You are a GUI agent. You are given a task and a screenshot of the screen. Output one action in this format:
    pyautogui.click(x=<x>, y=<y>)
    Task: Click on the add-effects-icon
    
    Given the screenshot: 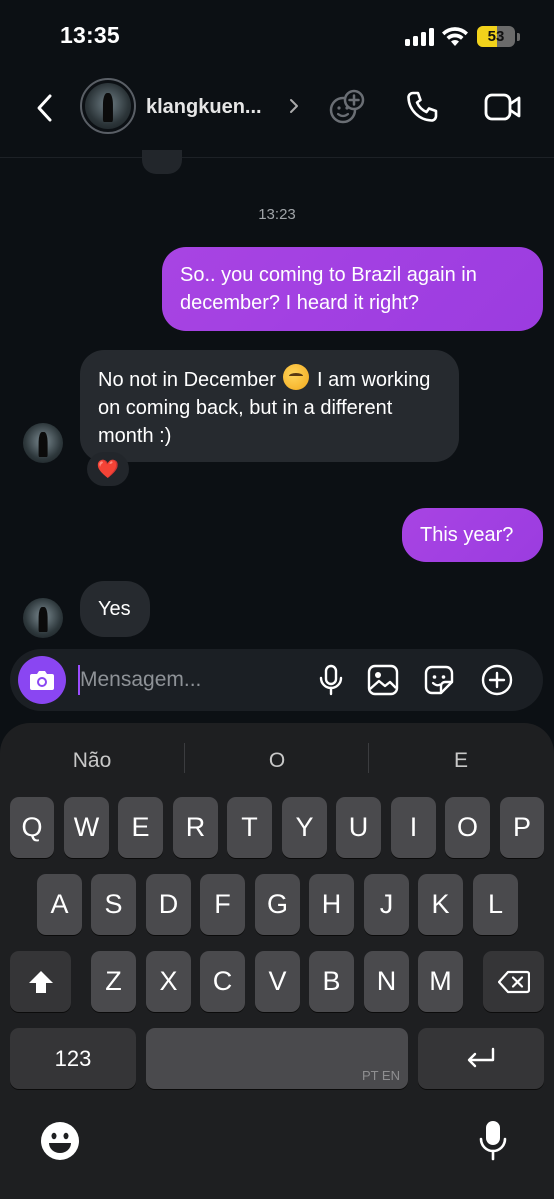 What is the action you would take?
    pyautogui.click(x=347, y=107)
    